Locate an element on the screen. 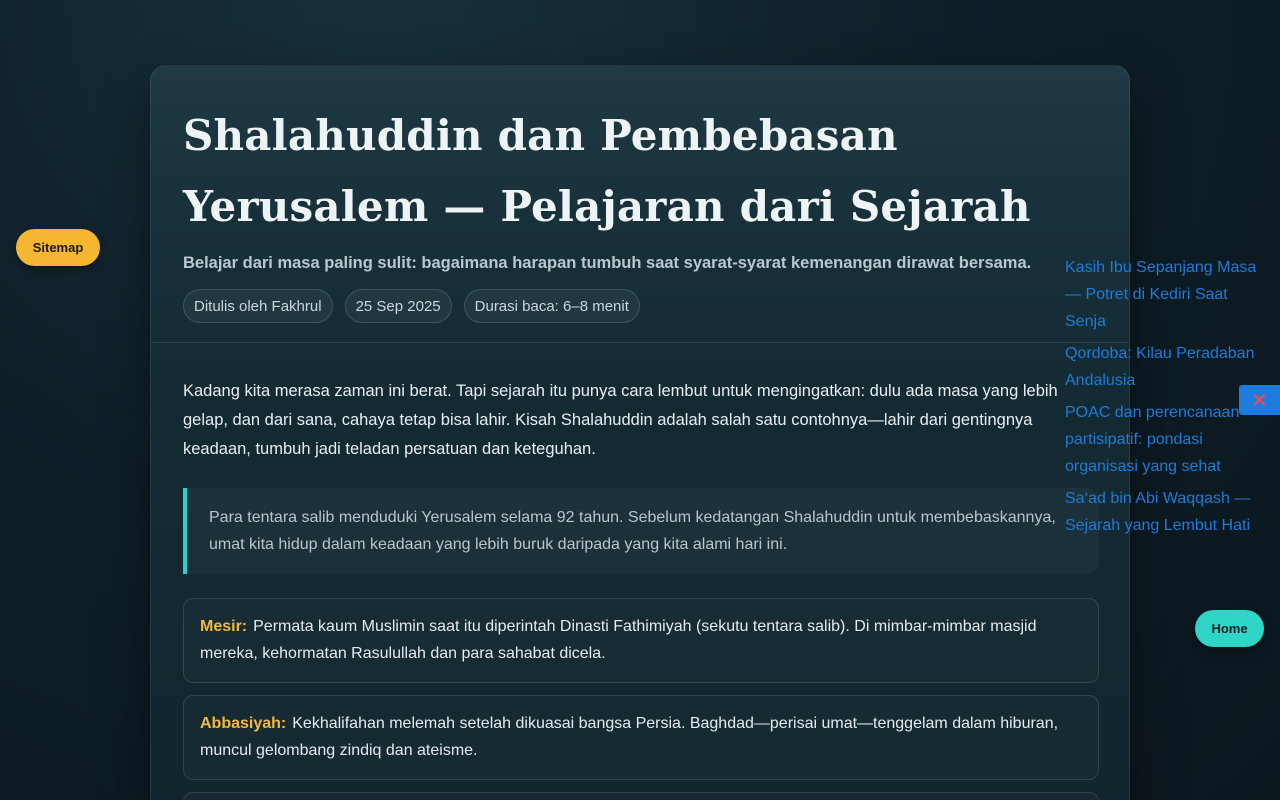  info-box-label: Abbasiyah: is located at coordinates (243, 723).